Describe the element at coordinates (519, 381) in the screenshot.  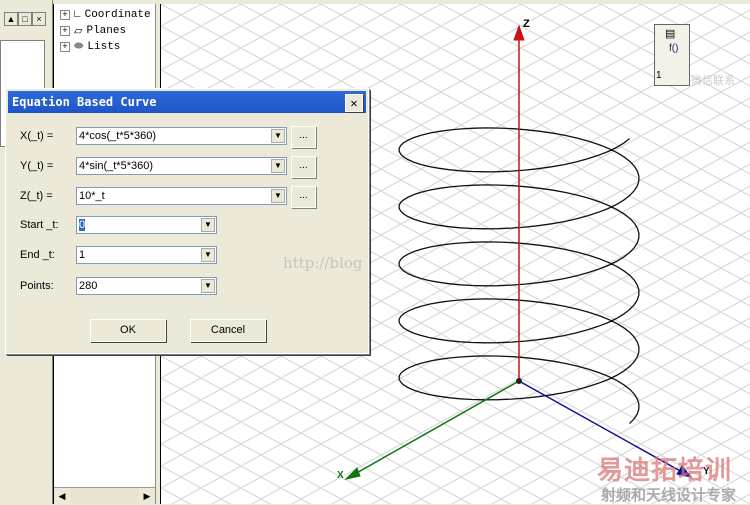
I see `origin-point` at that location.